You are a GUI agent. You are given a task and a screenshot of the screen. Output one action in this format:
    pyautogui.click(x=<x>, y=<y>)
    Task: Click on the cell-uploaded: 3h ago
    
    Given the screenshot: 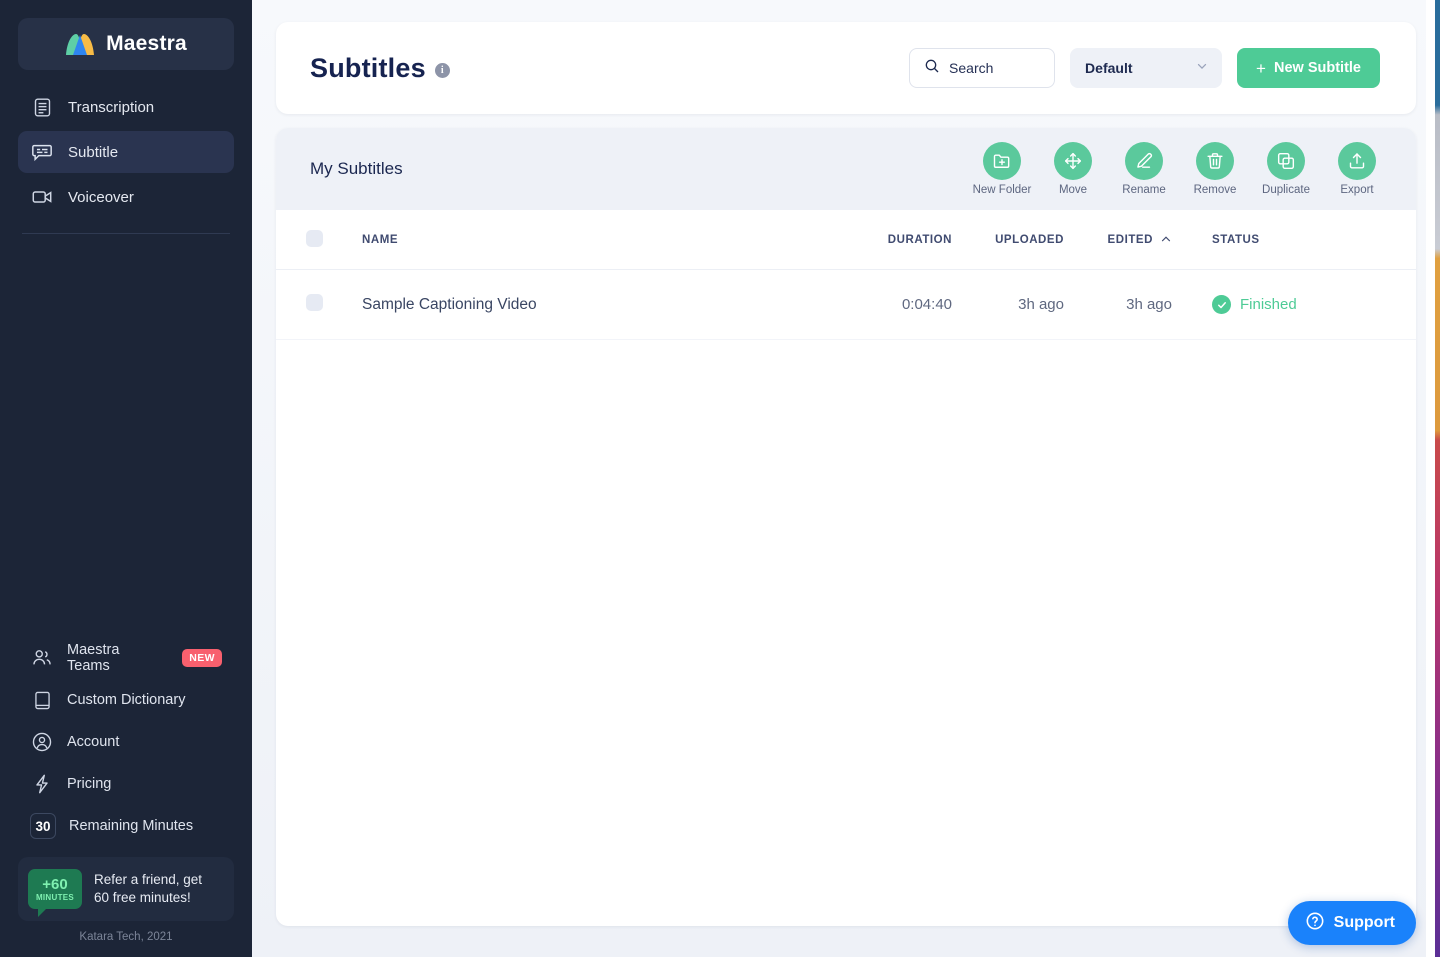 What is the action you would take?
    pyautogui.click(x=1022, y=304)
    